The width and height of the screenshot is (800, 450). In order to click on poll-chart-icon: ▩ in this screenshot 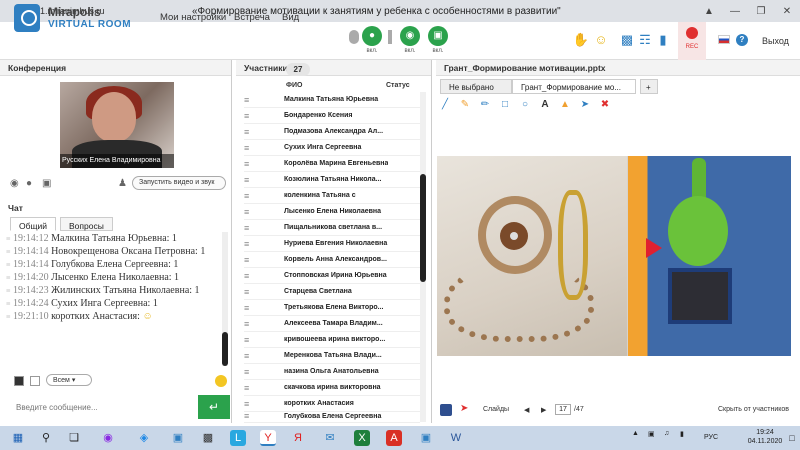, I will do `click(627, 40)`.